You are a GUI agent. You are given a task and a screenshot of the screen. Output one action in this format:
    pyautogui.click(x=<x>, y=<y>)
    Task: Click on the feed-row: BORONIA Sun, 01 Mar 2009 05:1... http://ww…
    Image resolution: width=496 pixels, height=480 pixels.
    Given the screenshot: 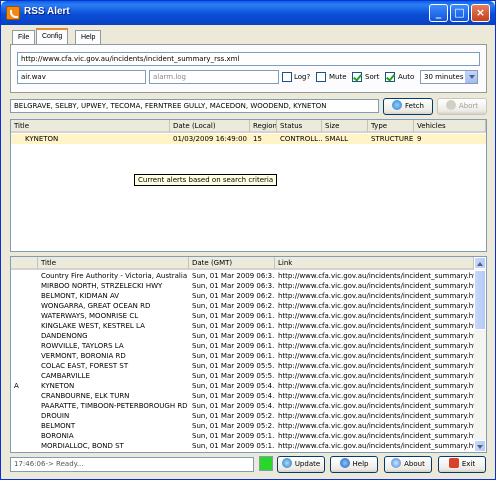 What is the action you would take?
    pyautogui.click(x=242, y=436)
    